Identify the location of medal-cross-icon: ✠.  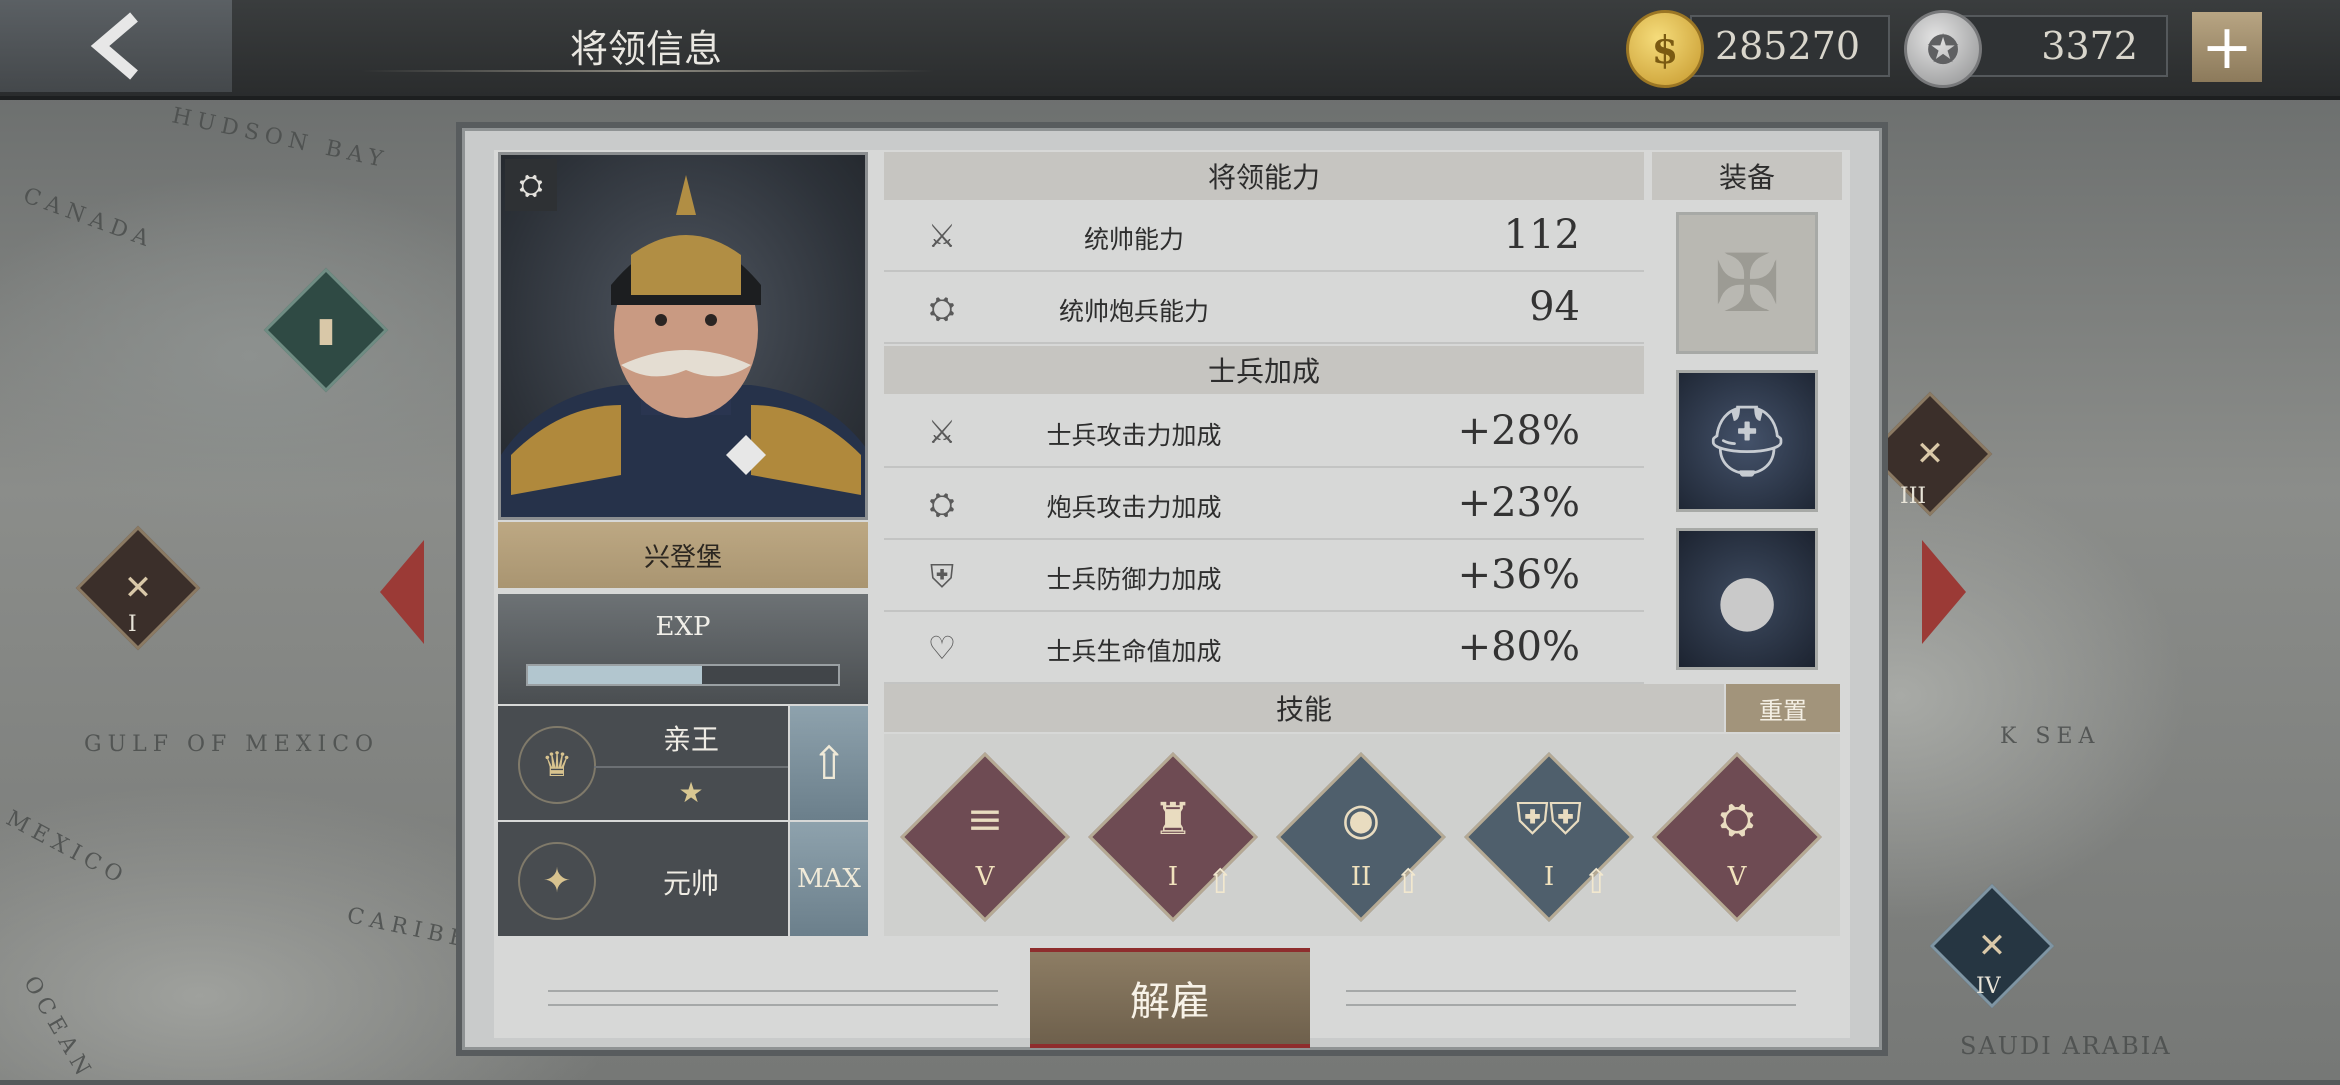
(1747, 283).